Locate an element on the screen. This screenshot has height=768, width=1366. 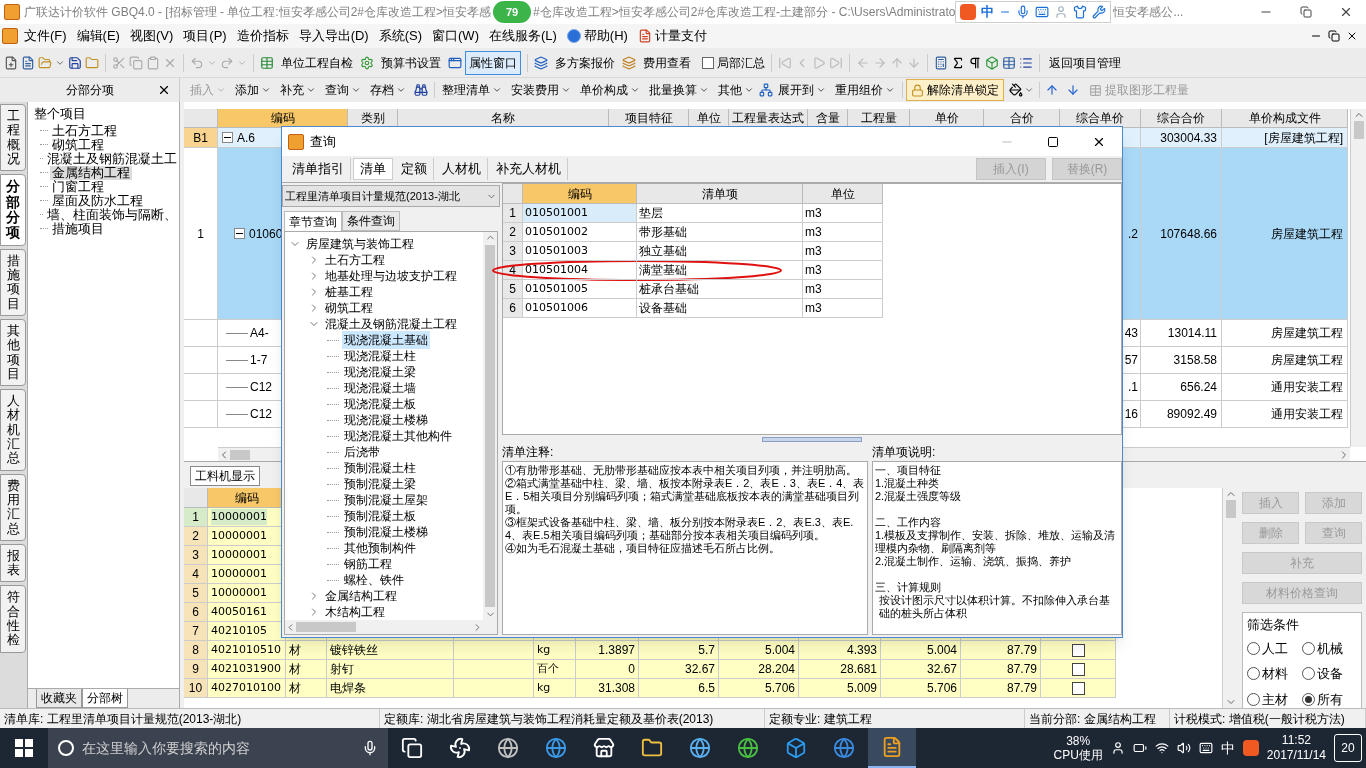
close-icon is located at coordinates (164, 90).